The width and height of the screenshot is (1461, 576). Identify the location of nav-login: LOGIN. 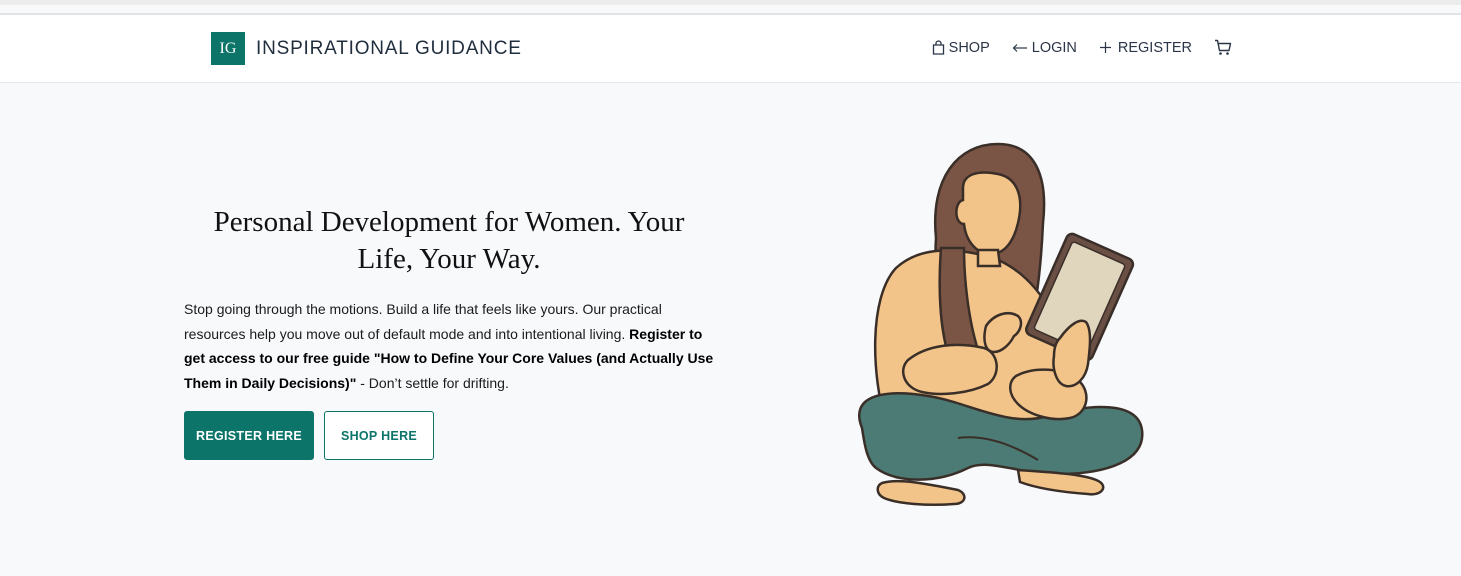
(1044, 48).